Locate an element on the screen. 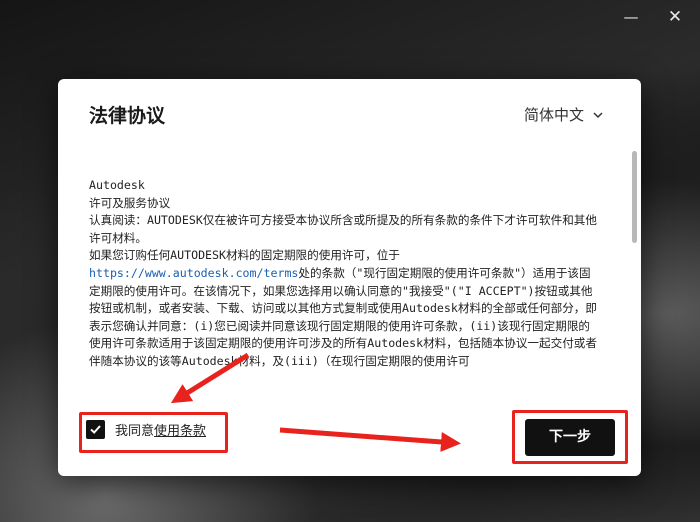 This screenshot has width=700, height=522. language-label: 简体中文 is located at coordinates (554, 115).